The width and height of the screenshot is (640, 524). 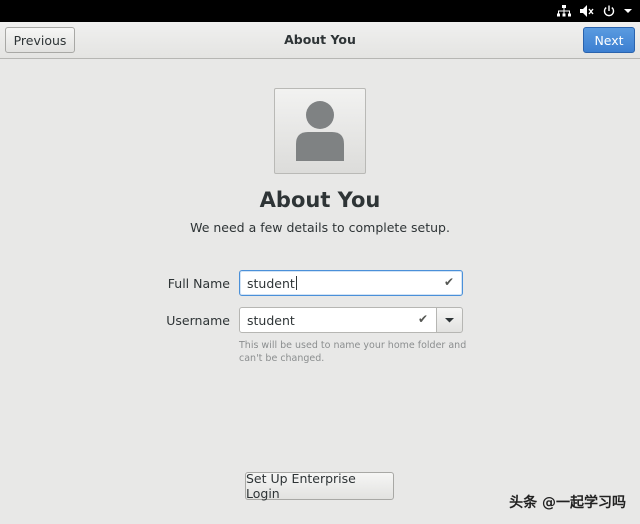 I want to click on text-cursor, so click(x=296, y=283).